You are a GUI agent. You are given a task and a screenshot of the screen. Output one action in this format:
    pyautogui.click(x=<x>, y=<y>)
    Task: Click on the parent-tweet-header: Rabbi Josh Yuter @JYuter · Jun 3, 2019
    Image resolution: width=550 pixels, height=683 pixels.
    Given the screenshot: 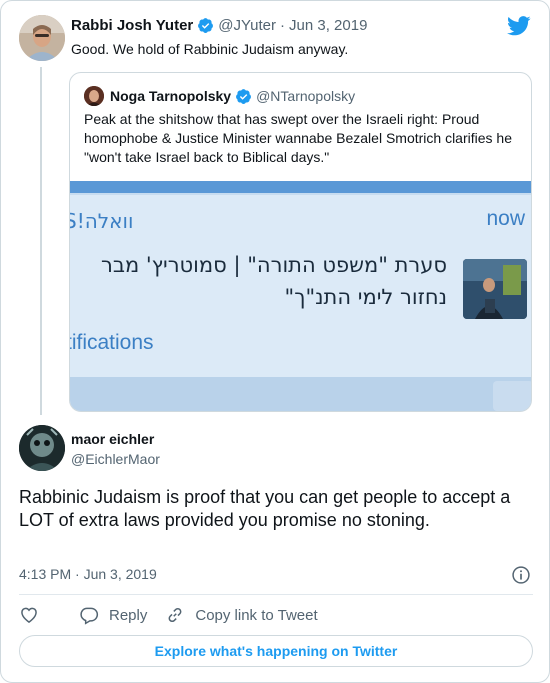 What is the action you would take?
    pyautogui.click(x=219, y=25)
    